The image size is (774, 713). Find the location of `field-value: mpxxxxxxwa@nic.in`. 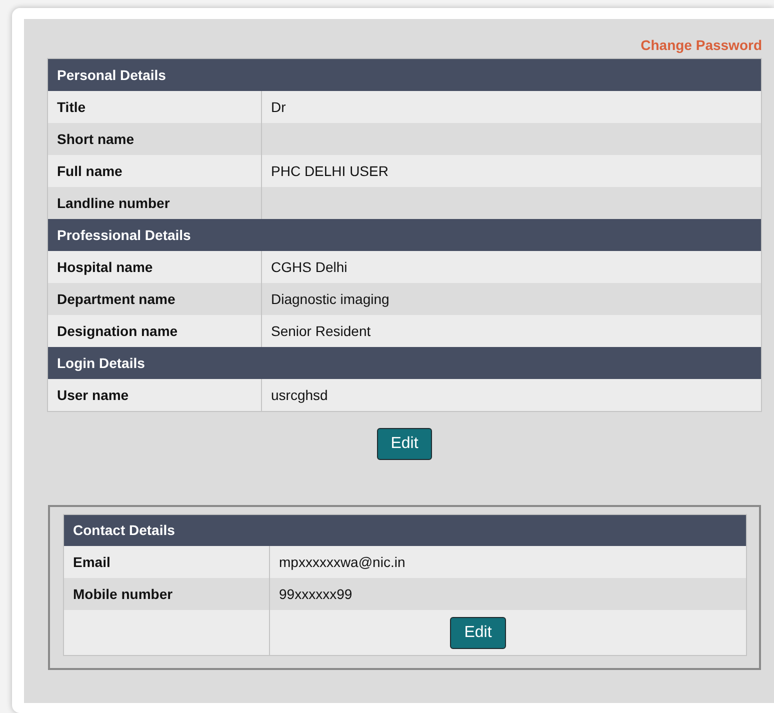

field-value: mpxxxxxxwa@nic.in is located at coordinates (508, 562).